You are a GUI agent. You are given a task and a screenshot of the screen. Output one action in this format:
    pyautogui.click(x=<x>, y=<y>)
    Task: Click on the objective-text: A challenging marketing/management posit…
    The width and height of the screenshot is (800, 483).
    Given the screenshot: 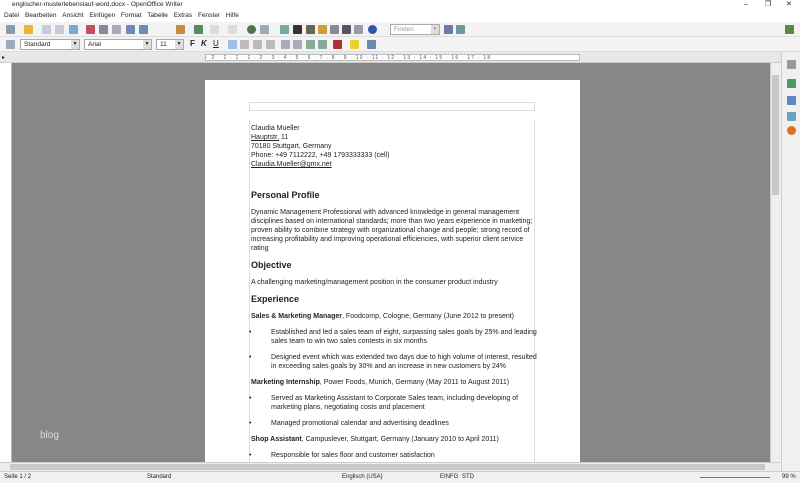 What is the action you would take?
    pyautogui.click(x=374, y=282)
    